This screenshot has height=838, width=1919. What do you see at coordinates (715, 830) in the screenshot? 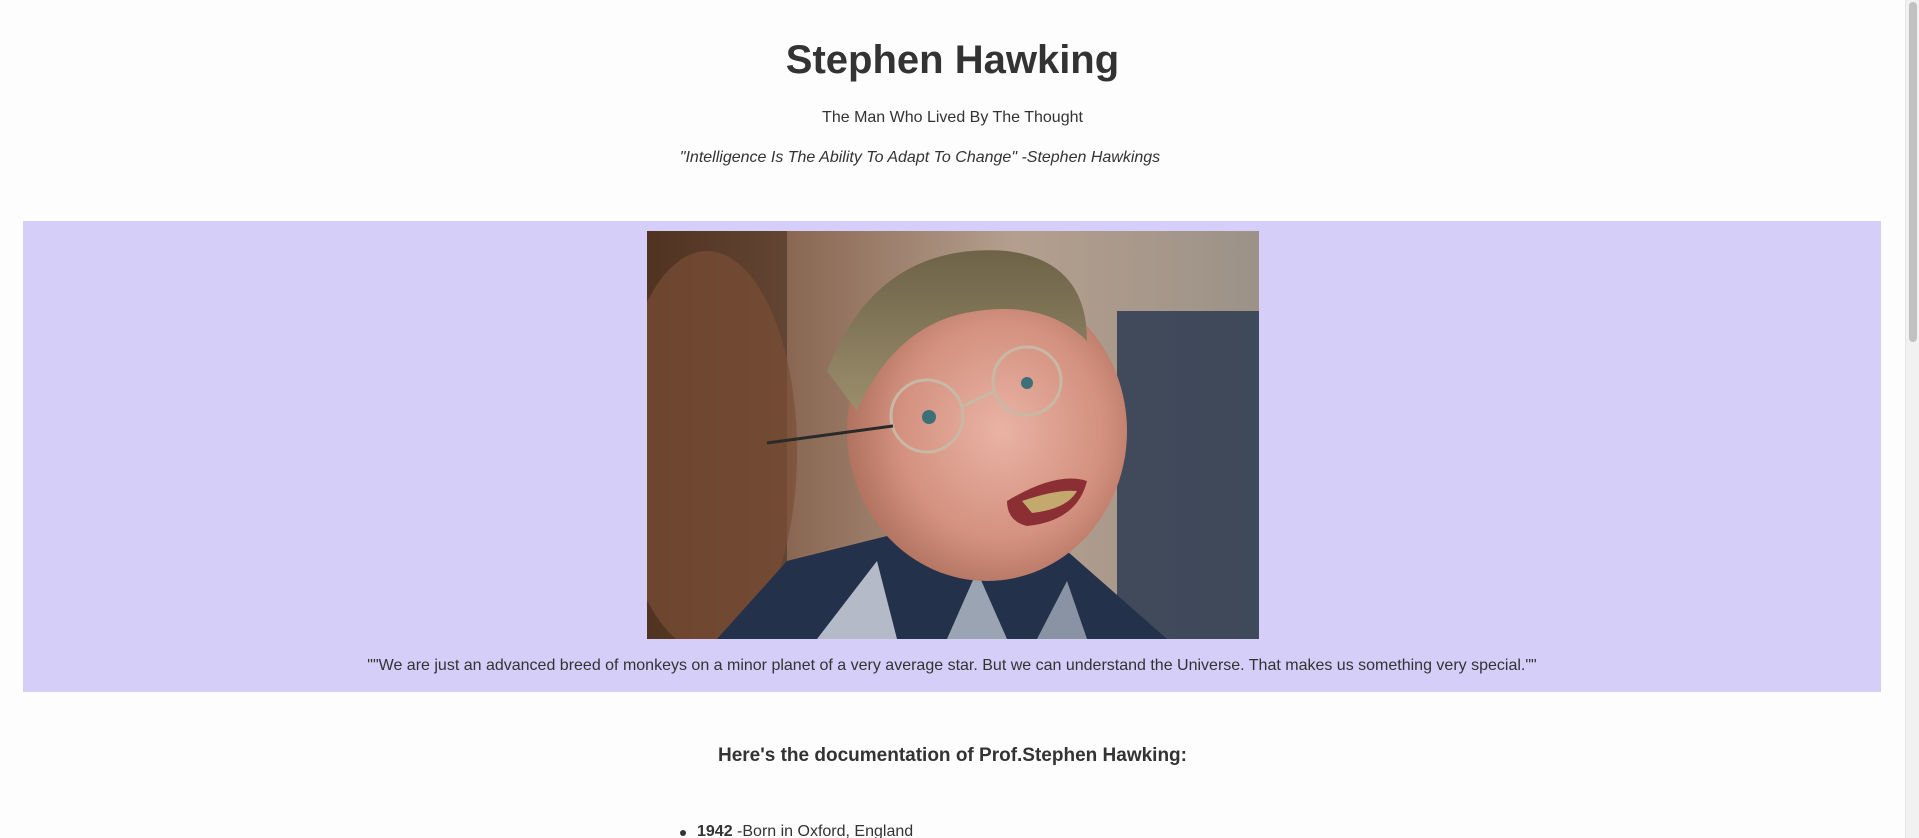
I see `timeline-year: 1942` at bounding box center [715, 830].